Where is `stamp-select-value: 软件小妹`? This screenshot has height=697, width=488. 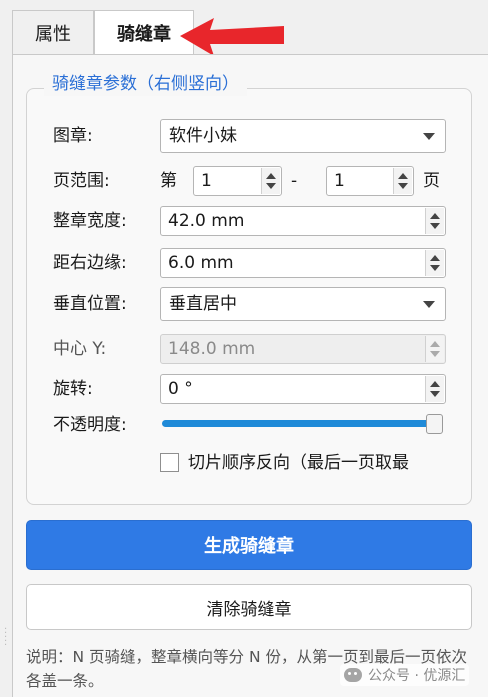 stamp-select-value: 软件小妹 is located at coordinates (203, 136).